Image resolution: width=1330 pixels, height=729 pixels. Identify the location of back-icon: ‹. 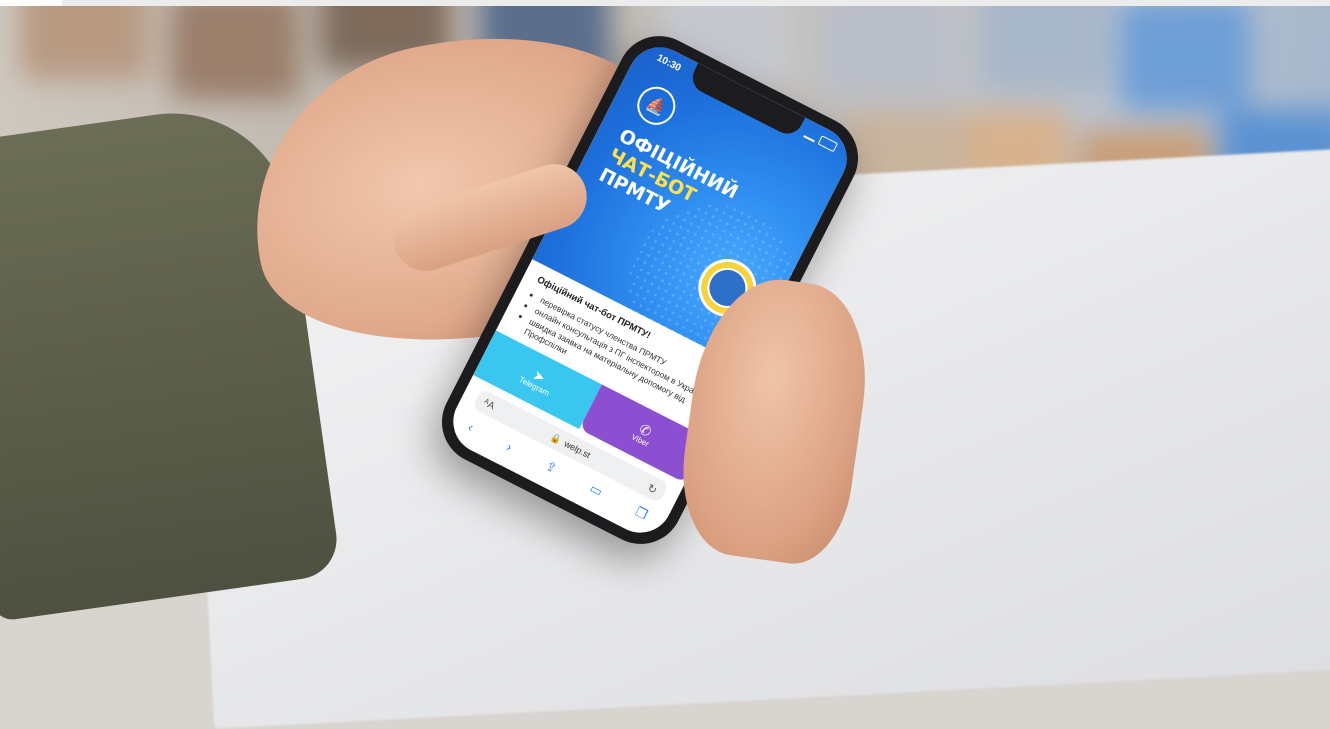
(471, 426).